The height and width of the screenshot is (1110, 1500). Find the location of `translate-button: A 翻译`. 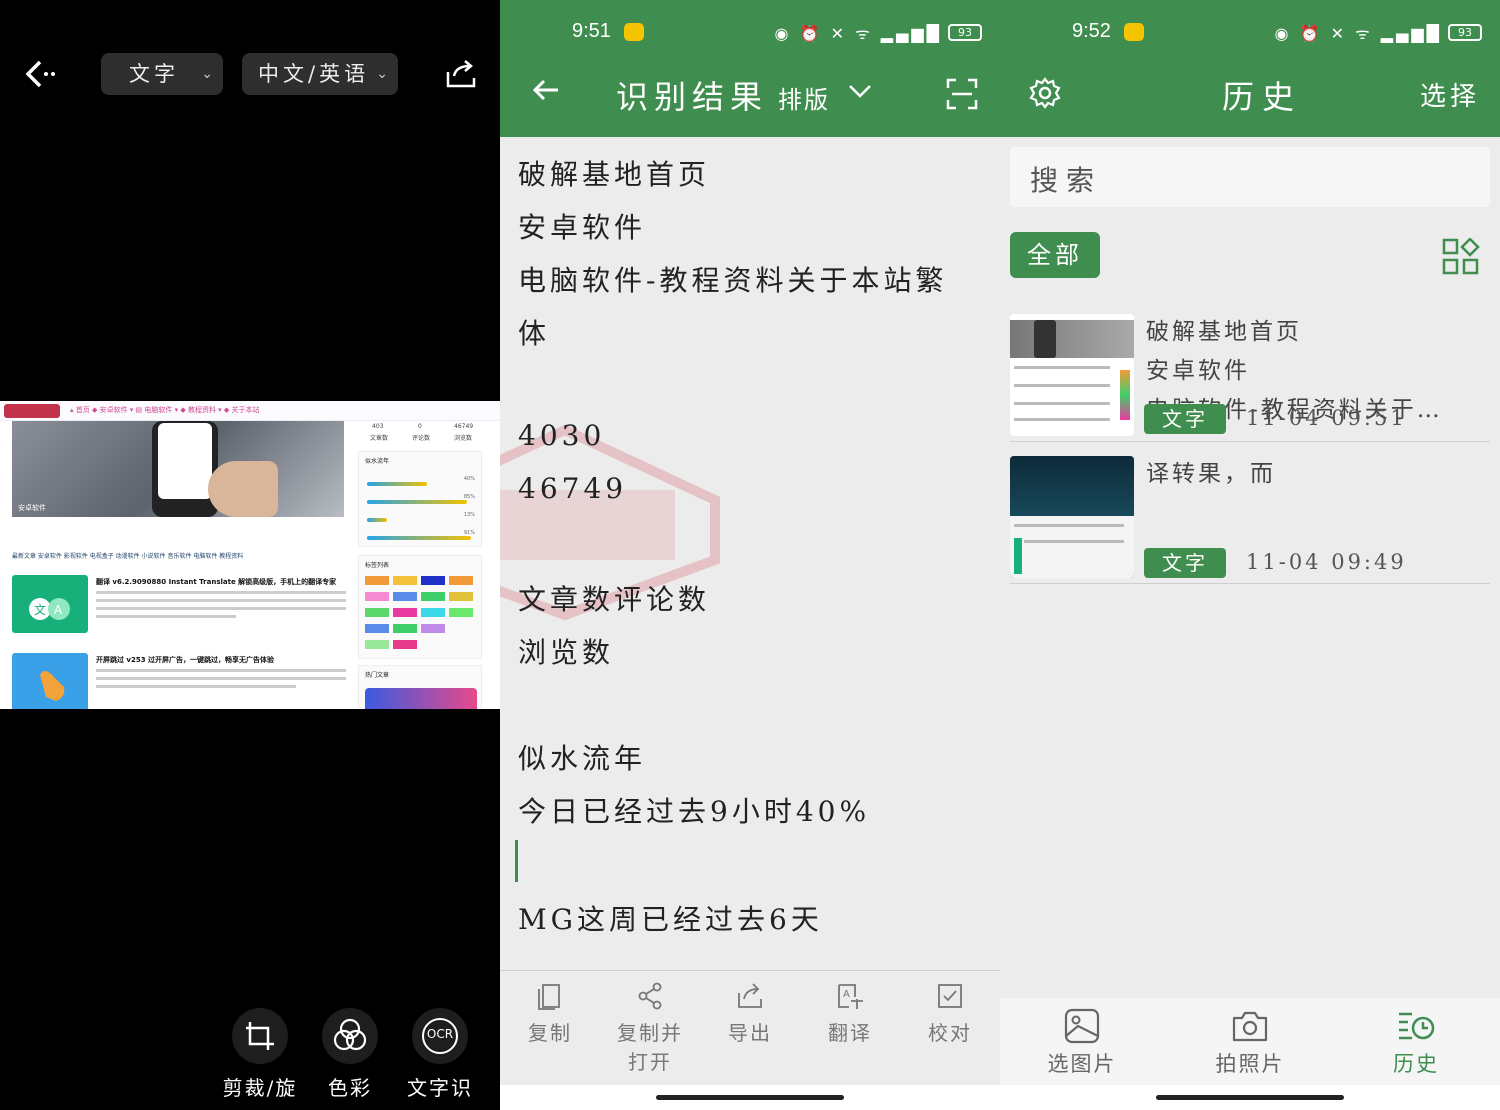

translate-button: A 翻译 is located at coordinates (850, 1013).